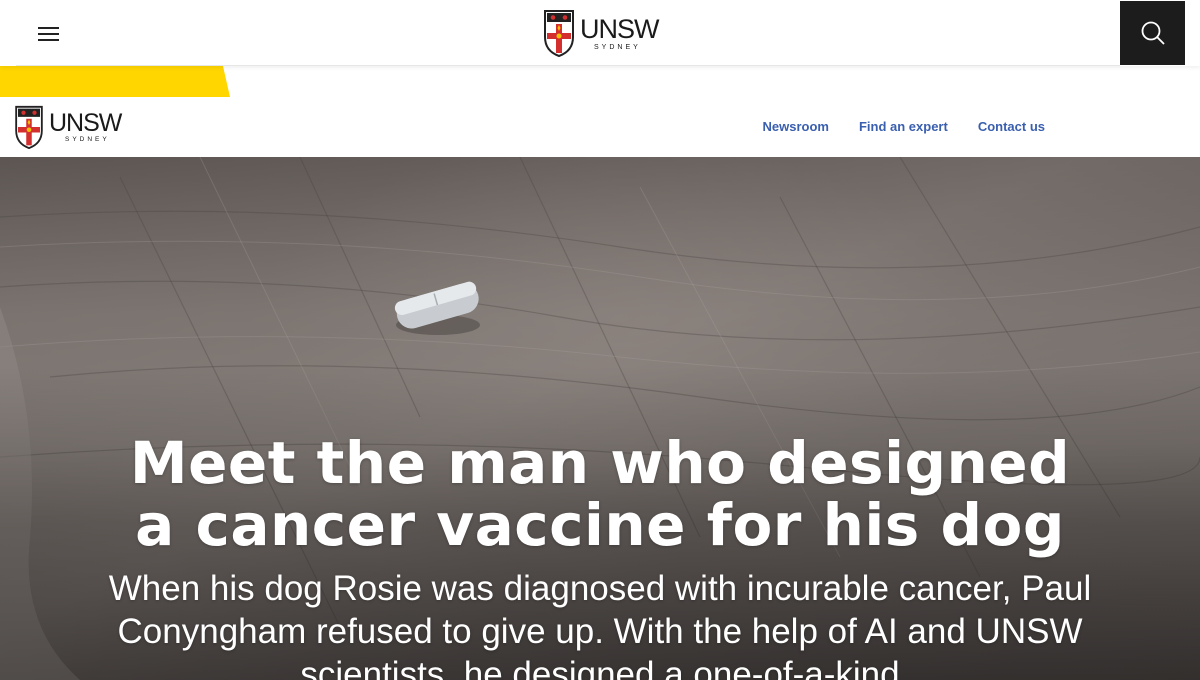  What do you see at coordinates (48, 28) in the screenshot?
I see `hamburger-menu-icon` at bounding box center [48, 28].